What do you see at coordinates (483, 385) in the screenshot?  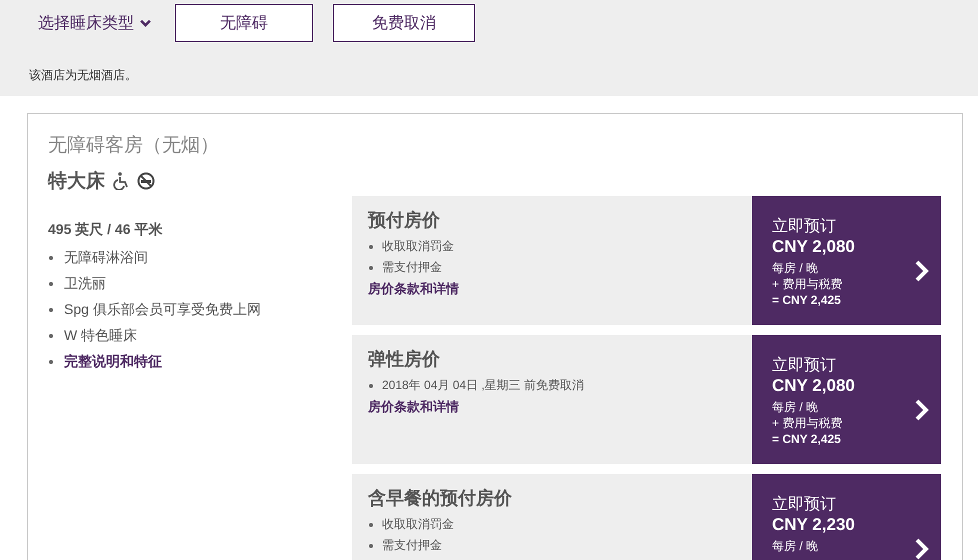 I see `rate-condition: 2018年 04月 04日 ,星期三 前免费取消` at bounding box center [483, 385].